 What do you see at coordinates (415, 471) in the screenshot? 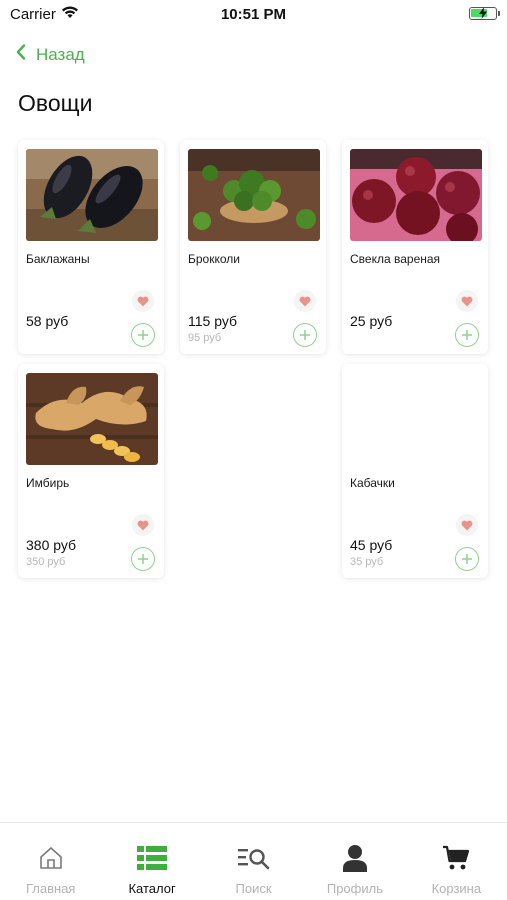
I see `product-card: Кабачки 45 руб 35 руб` at bounding box center [415, 471].